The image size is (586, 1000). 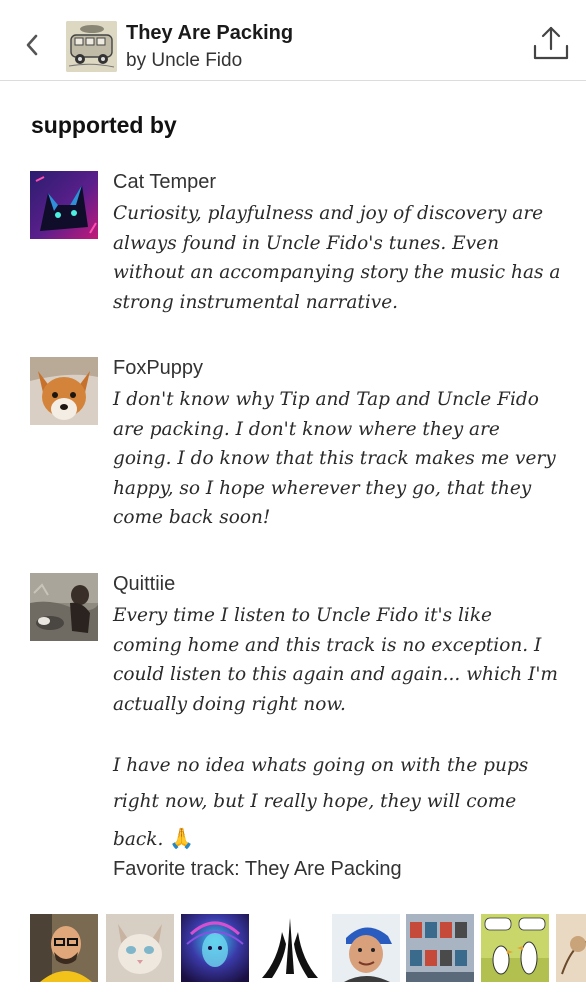 What do you see at coordinates (144, 584) in the screenshot?
I see `supporter-name: Quittiie` at bounding box center [144, 584].